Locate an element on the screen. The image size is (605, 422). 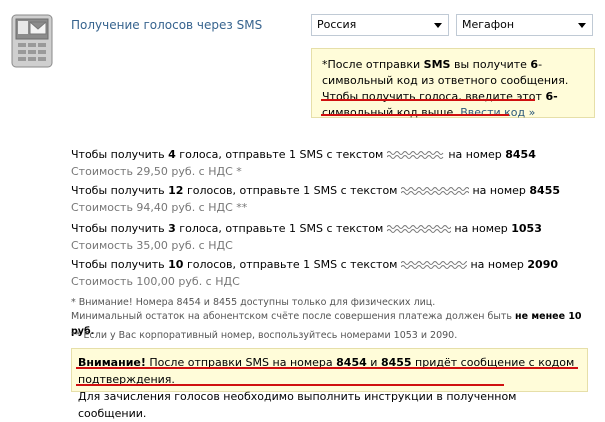
note-text: вы получите is located at coordinates (490, 64).